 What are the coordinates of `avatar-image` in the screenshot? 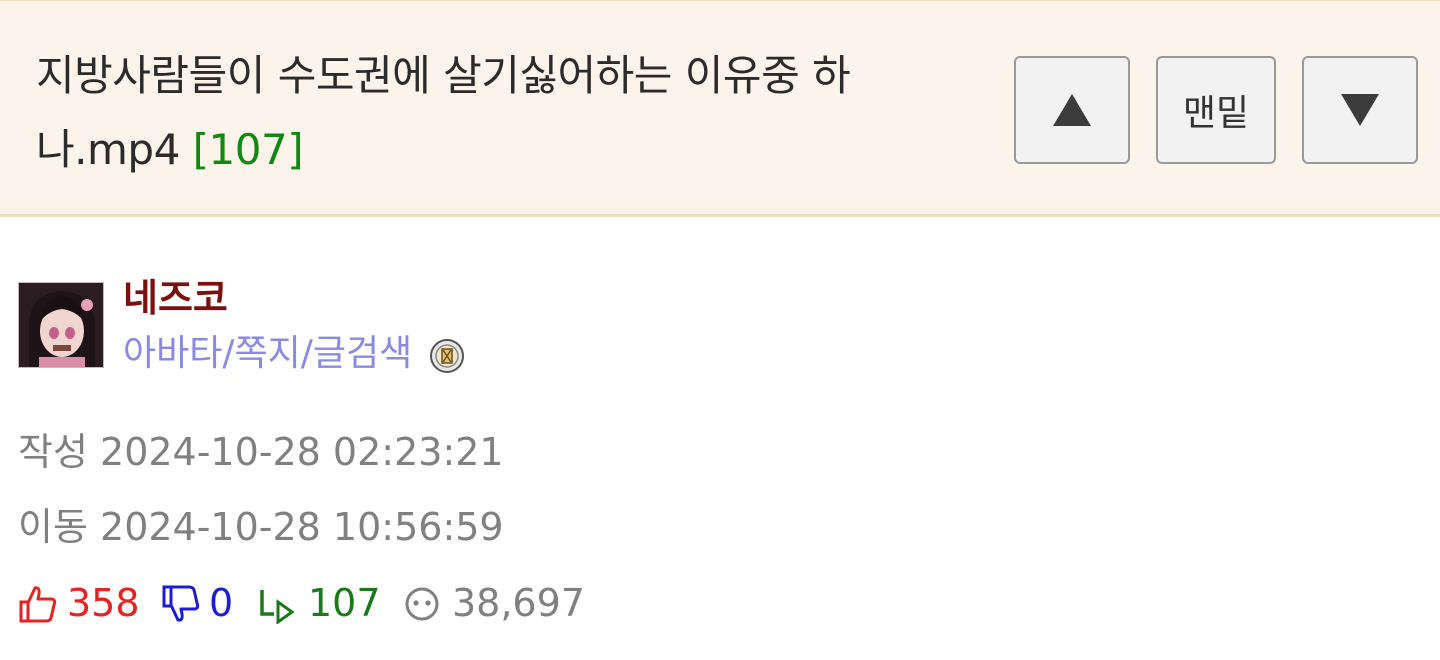 It's located at (61, 325).